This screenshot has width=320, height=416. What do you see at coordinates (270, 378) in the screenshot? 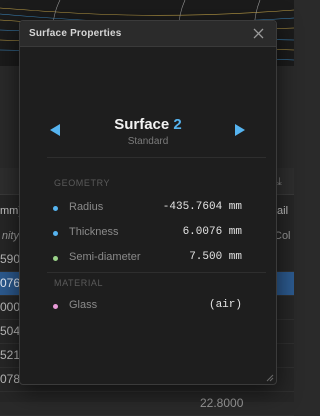
I see `resize-grip-icon` at bounding box center [270, 378].